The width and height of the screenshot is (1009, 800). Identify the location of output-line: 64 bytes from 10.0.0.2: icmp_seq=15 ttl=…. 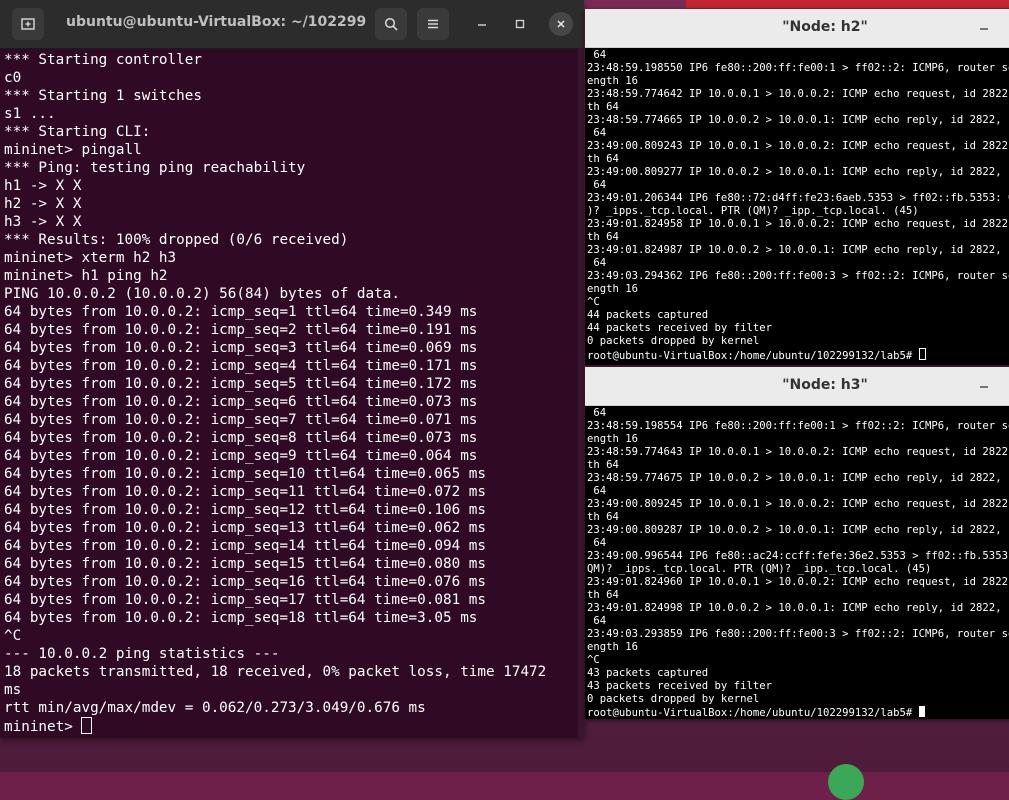
(245, 564).